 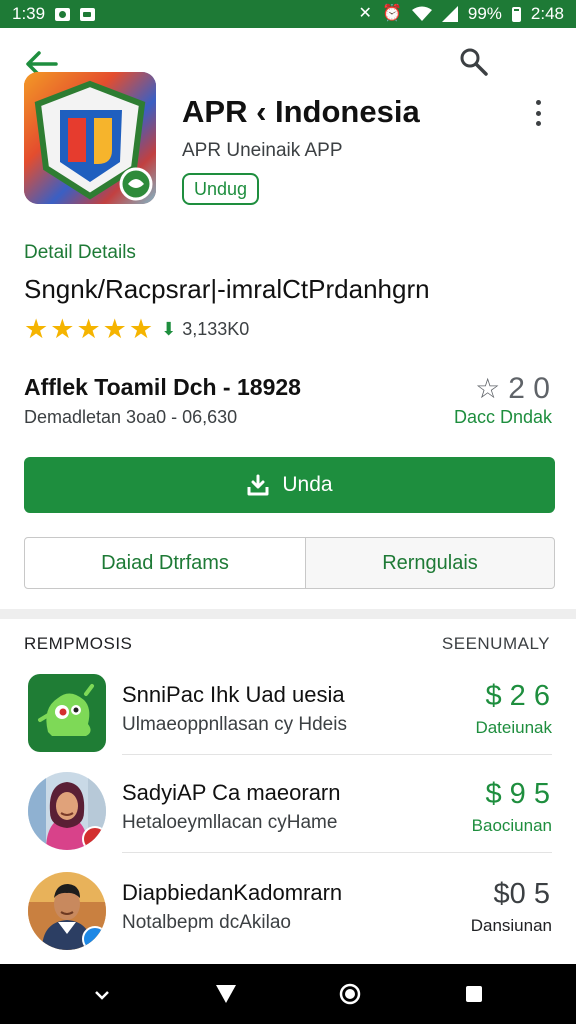 I want to click on app-icon, so click(x=90, y=138).